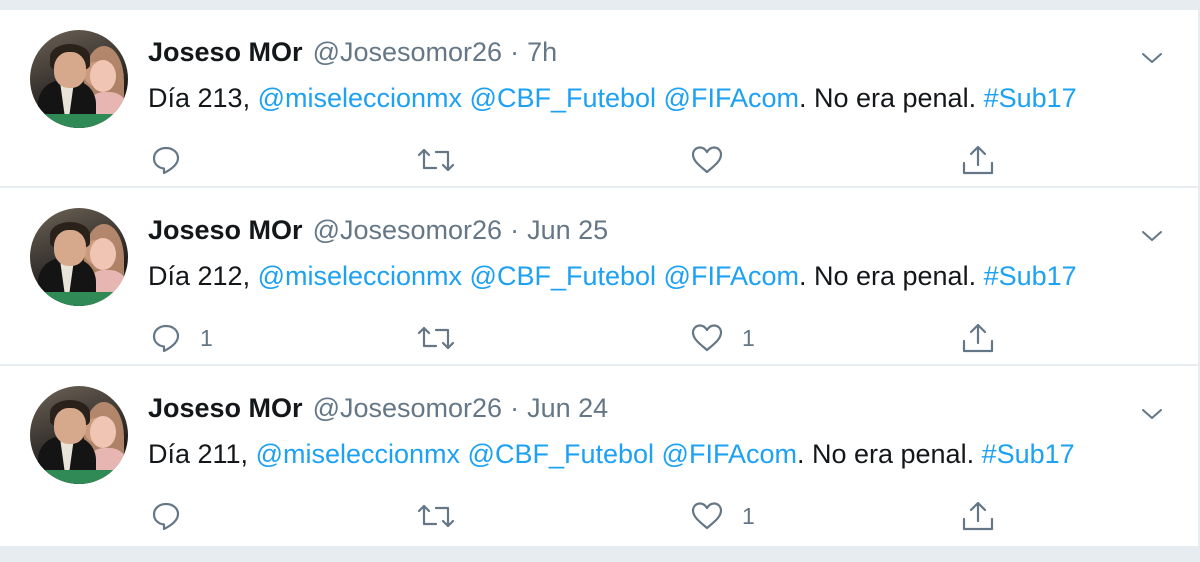  I want to click on tweet-header: Joseso MOr @Josesomor26 · Jun 24, so click(378, 408).